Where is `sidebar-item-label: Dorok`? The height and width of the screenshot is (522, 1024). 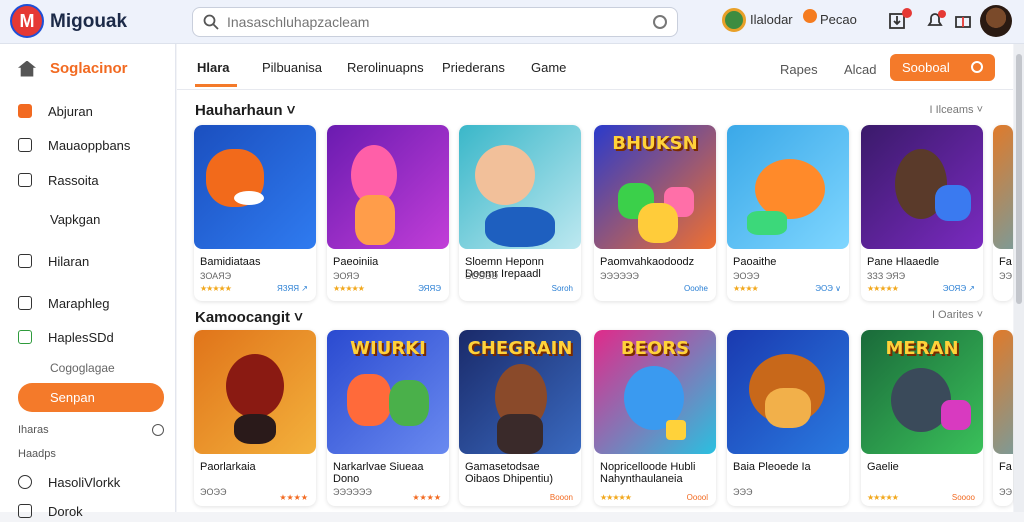 sidebar-item-label: Dorok is located at coordinates (65, 511).